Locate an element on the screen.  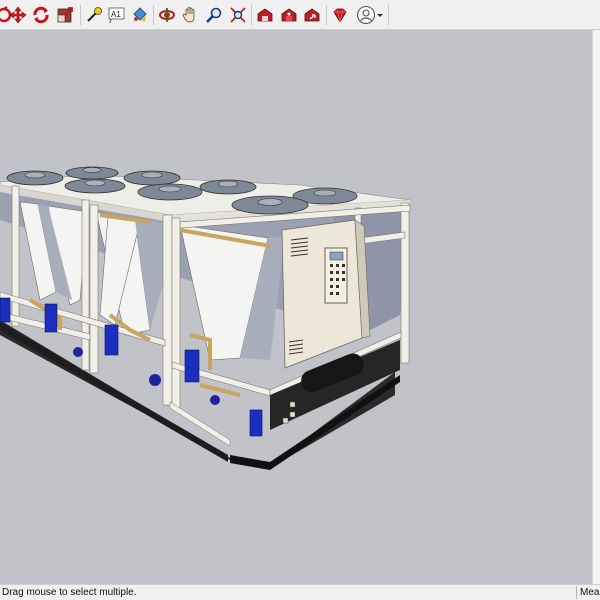
zoom-icon is located at coordinates (214, 15).